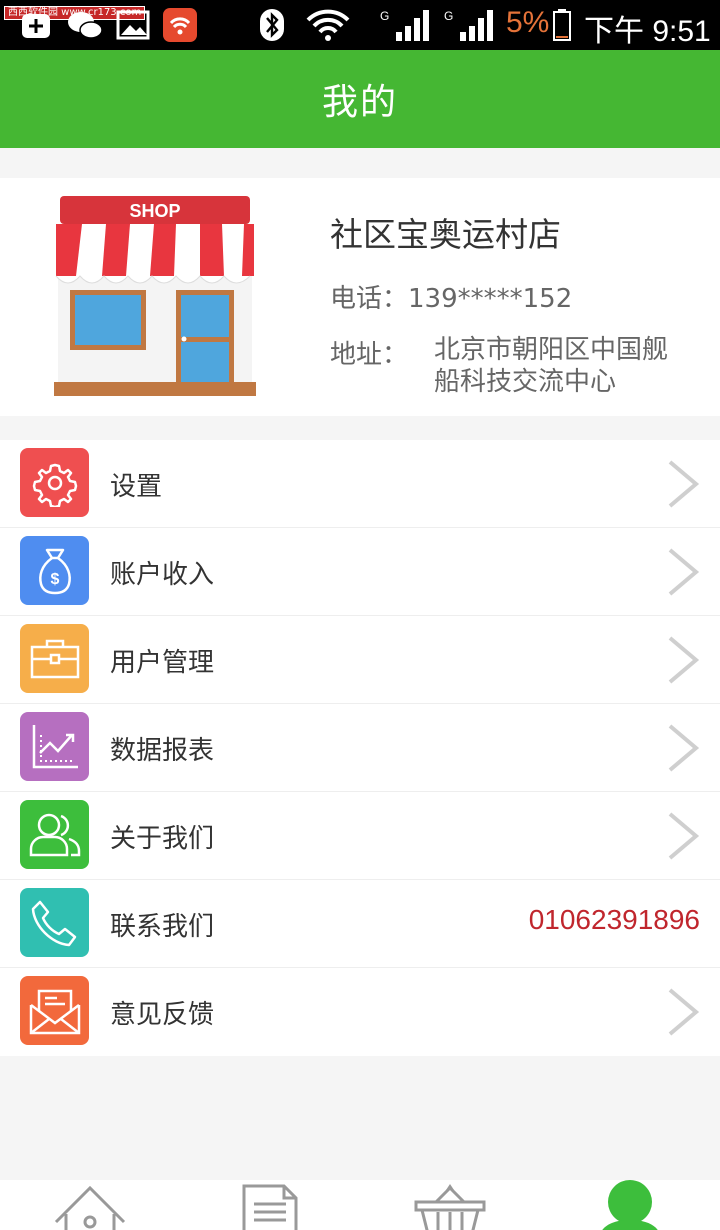 Image resolution: width=720 pixels, height=1230 pixels. What do you see at coordinates (451, 299) in the screenshot?
I see `store-phone: 电话：139*****152` at bounding box center [451, 299].